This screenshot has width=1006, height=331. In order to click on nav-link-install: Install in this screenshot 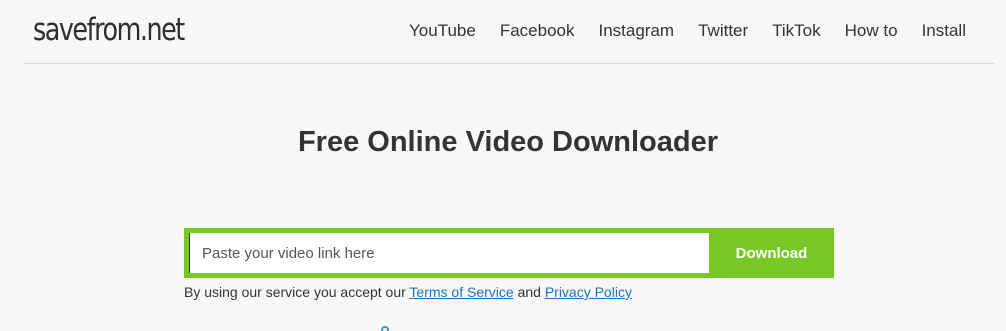, I will do `click(952, 31)`.